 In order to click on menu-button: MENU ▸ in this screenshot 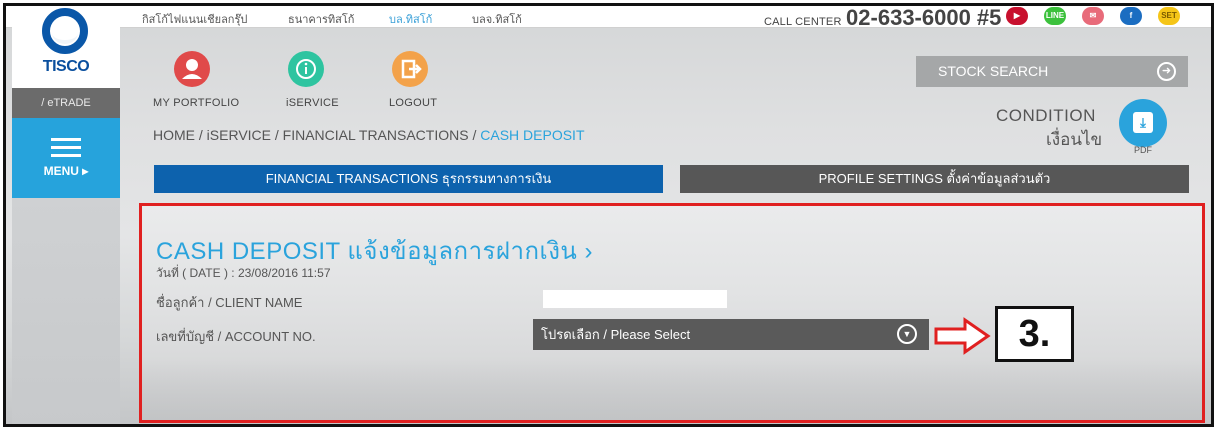, I will do `click(66, 158)`.